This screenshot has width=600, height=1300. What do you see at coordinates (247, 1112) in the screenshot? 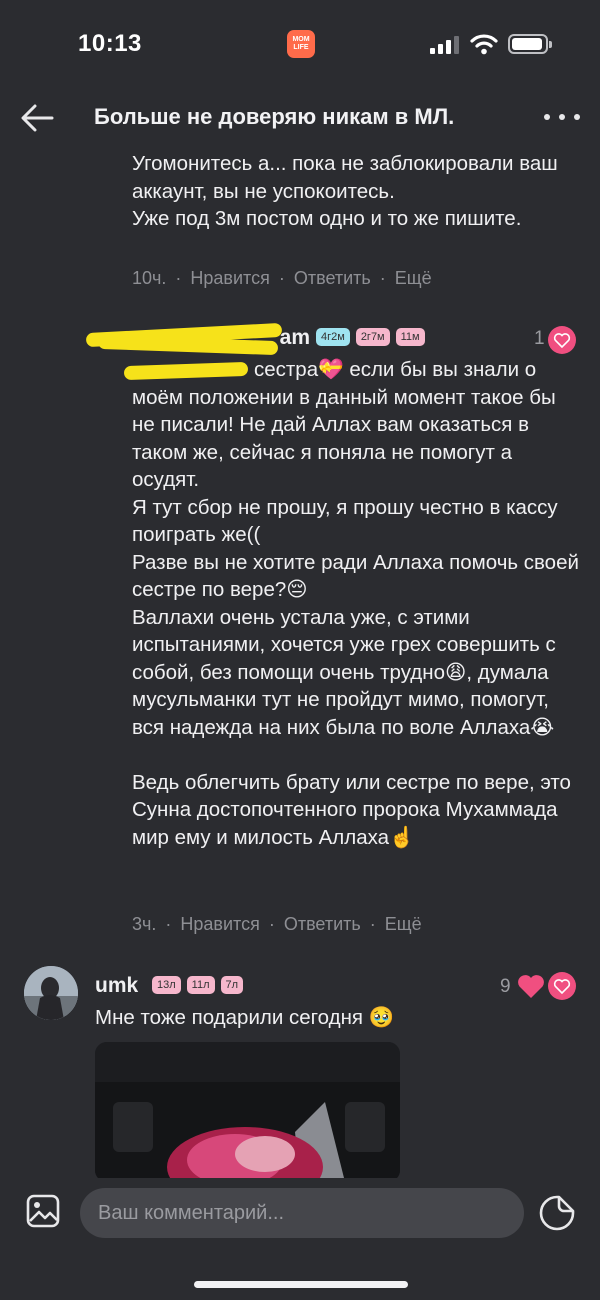
I see `attached-photo` at bounding box center [247, 1112].